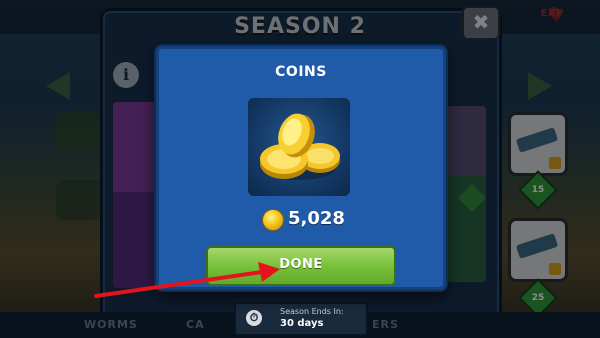 This screenshot has width=600, height=338. Describe the element at coordinates (187, 280) in the screenshot. I see `pointer-arrow-icon` at that location.